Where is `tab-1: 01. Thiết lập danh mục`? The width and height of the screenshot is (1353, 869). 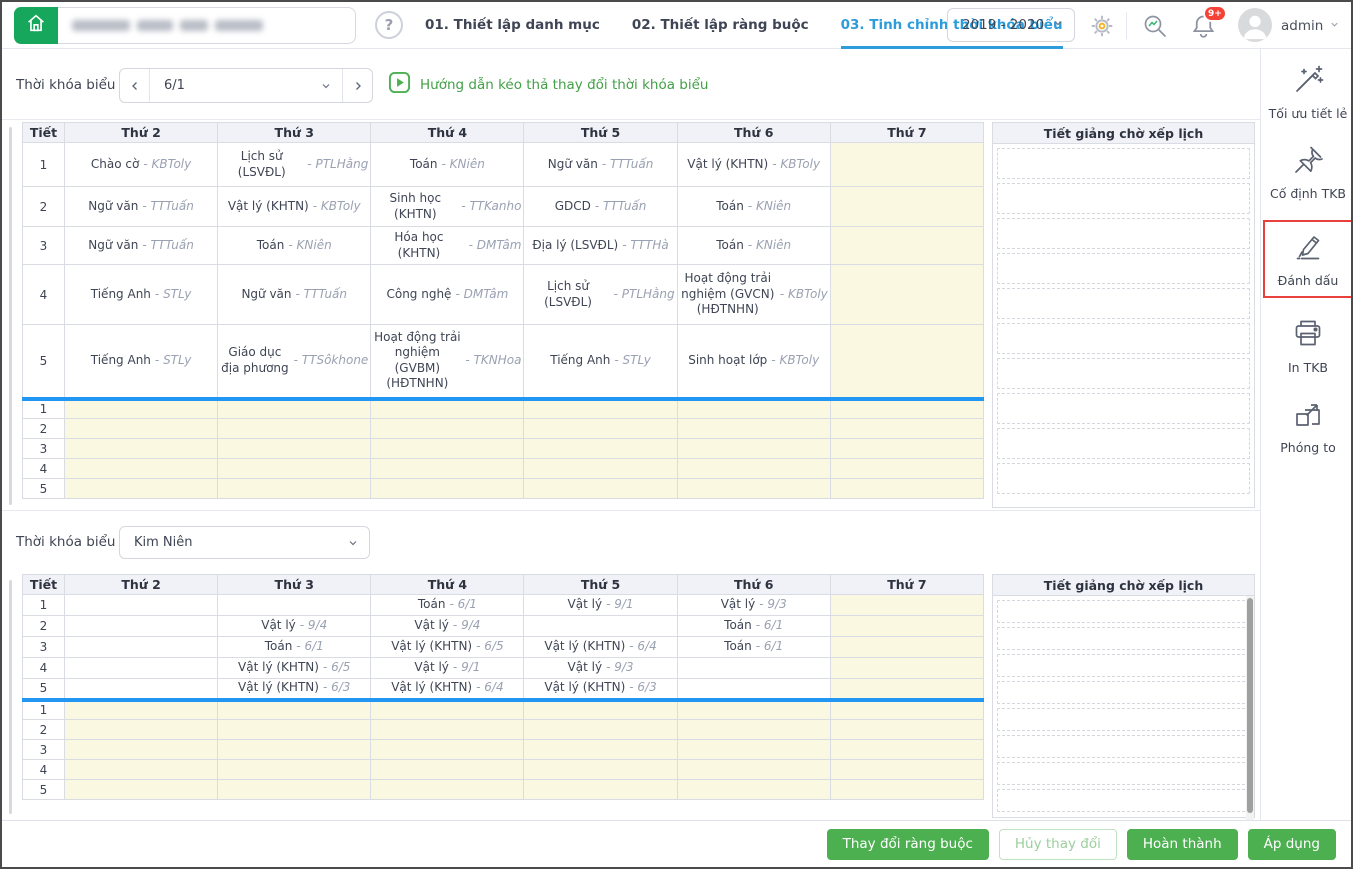
tab-1: 01. Thiết lập danh mục is located at coordinates (512, 25).